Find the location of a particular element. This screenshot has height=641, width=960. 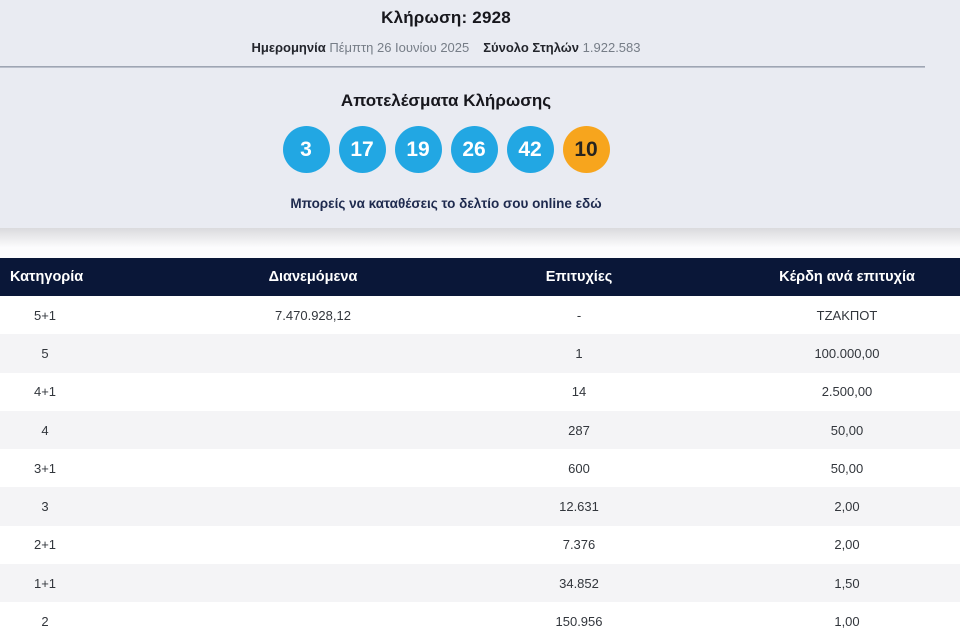

winners-cell: 150.956 is located at coordinates (579, 621).